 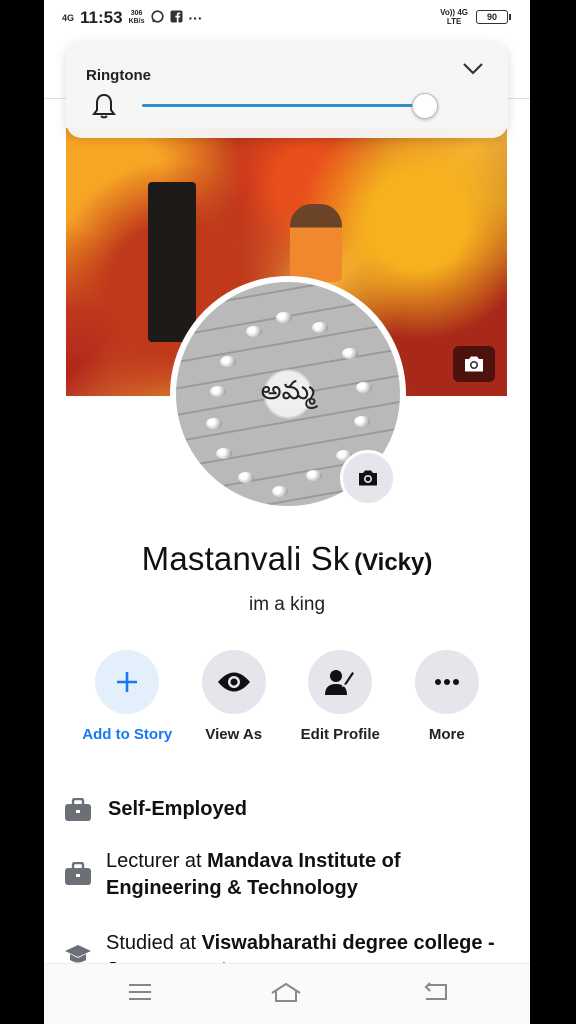 I want to click on eye-icon, so click(x=233, y=682).